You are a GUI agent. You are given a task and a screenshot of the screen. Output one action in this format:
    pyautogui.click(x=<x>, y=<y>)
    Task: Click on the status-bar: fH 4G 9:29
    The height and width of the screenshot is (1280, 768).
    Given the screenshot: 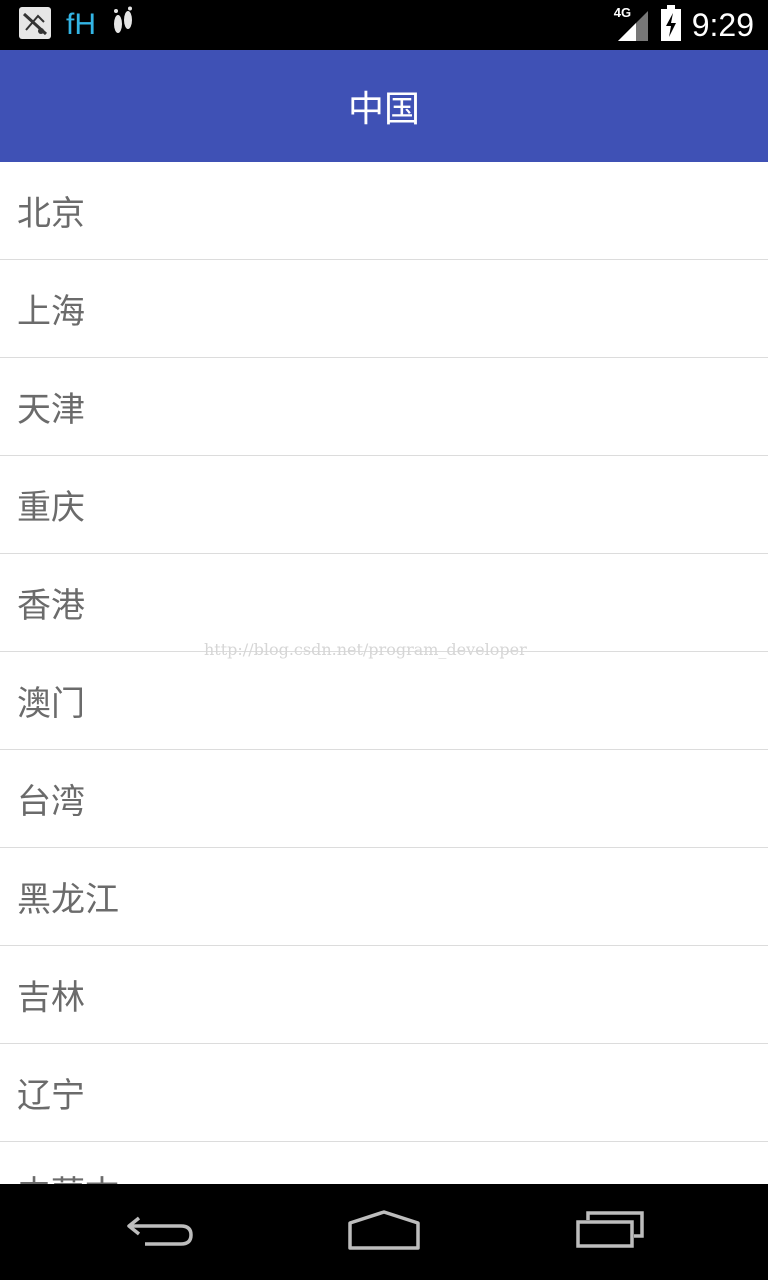 What is the action you would take?
    pyautogui.click(x=384, y=25)
    